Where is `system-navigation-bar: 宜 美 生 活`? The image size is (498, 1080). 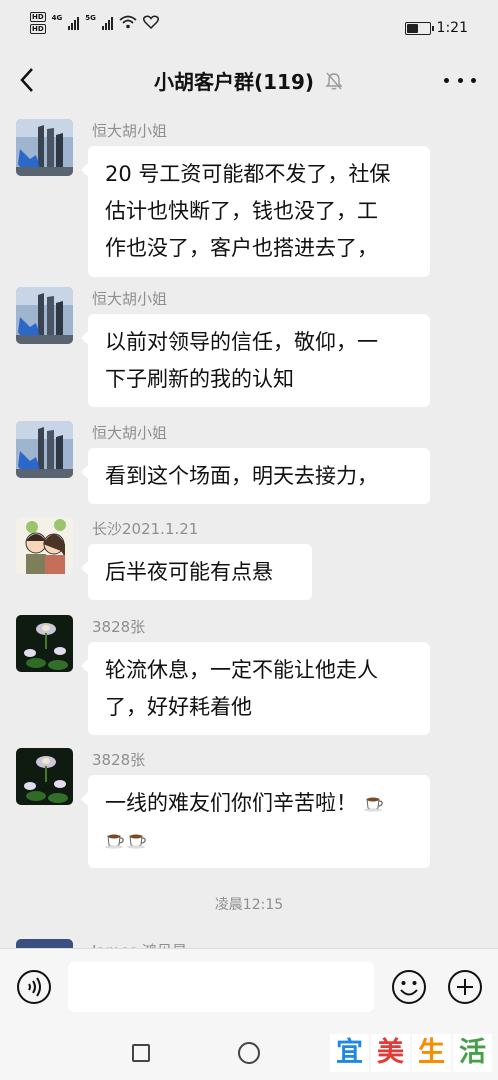
system-navigation-bar: 宜 美 生 活 is located at coordinates (249, 1055).